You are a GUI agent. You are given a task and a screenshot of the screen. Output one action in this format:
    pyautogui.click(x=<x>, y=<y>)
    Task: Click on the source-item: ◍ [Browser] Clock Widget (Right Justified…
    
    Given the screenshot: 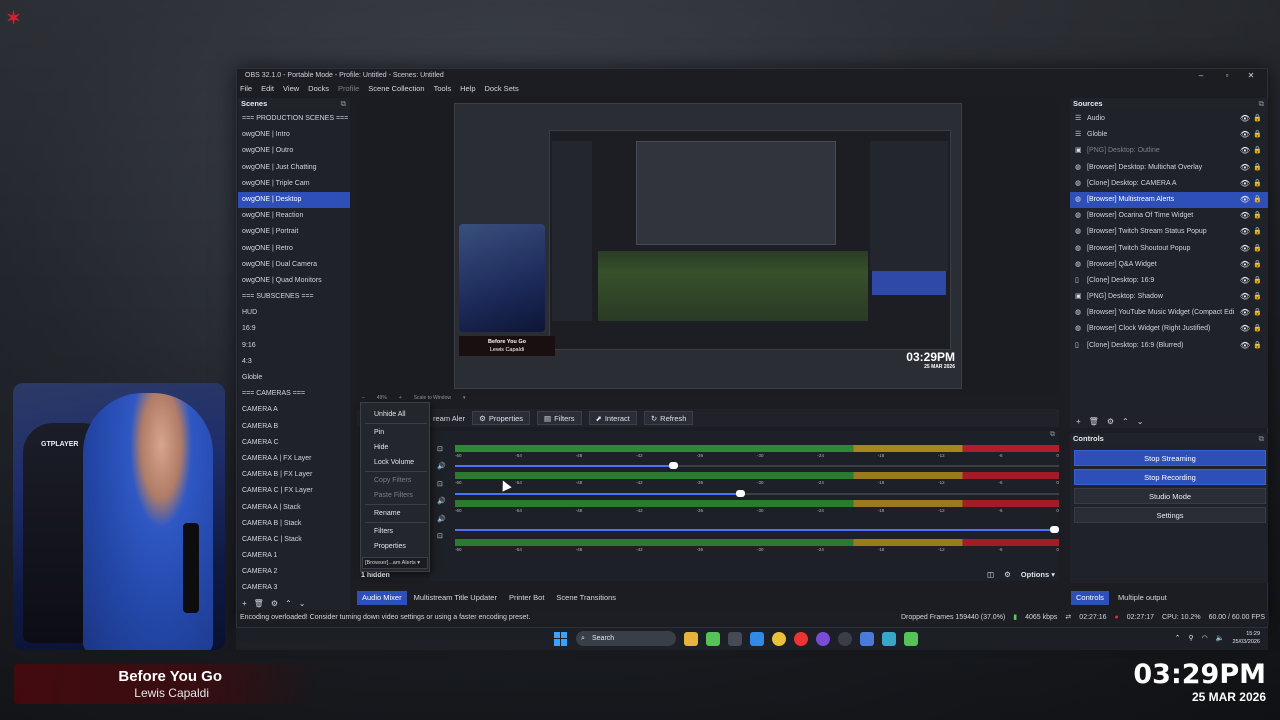 What is the action you would take?
    pyautogui.click(x=1169, y=329)
    